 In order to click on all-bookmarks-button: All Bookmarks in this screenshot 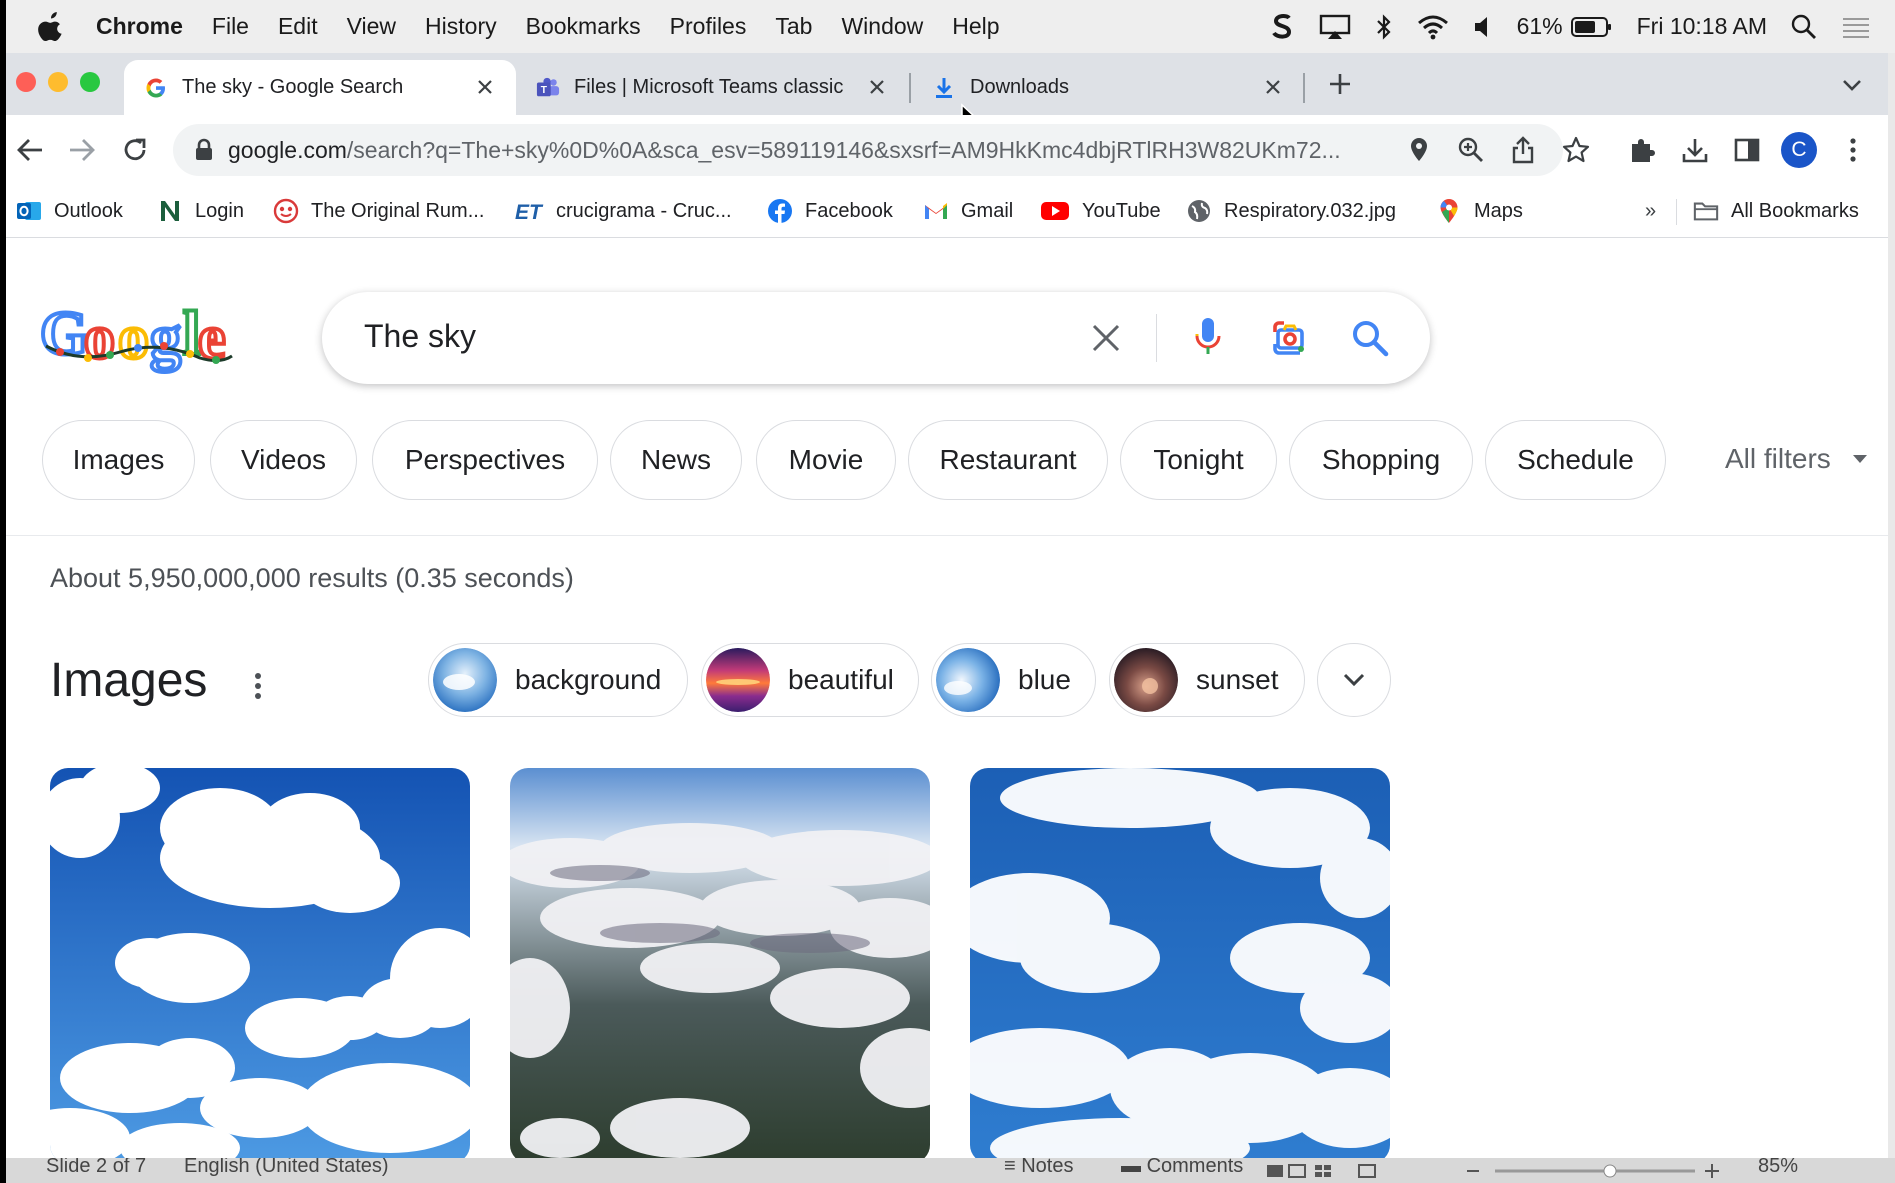, I will do `click(1776, 211)`.